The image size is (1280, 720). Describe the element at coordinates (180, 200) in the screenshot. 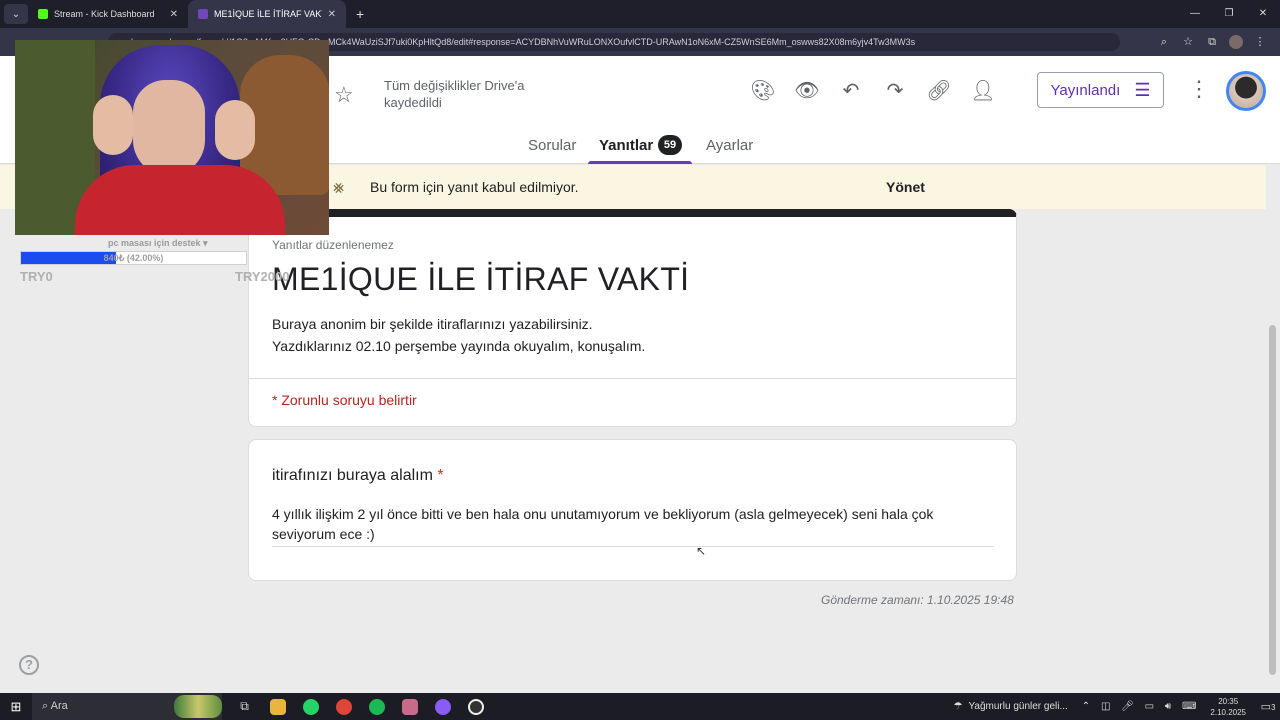

I see `streamer-body` at that location.